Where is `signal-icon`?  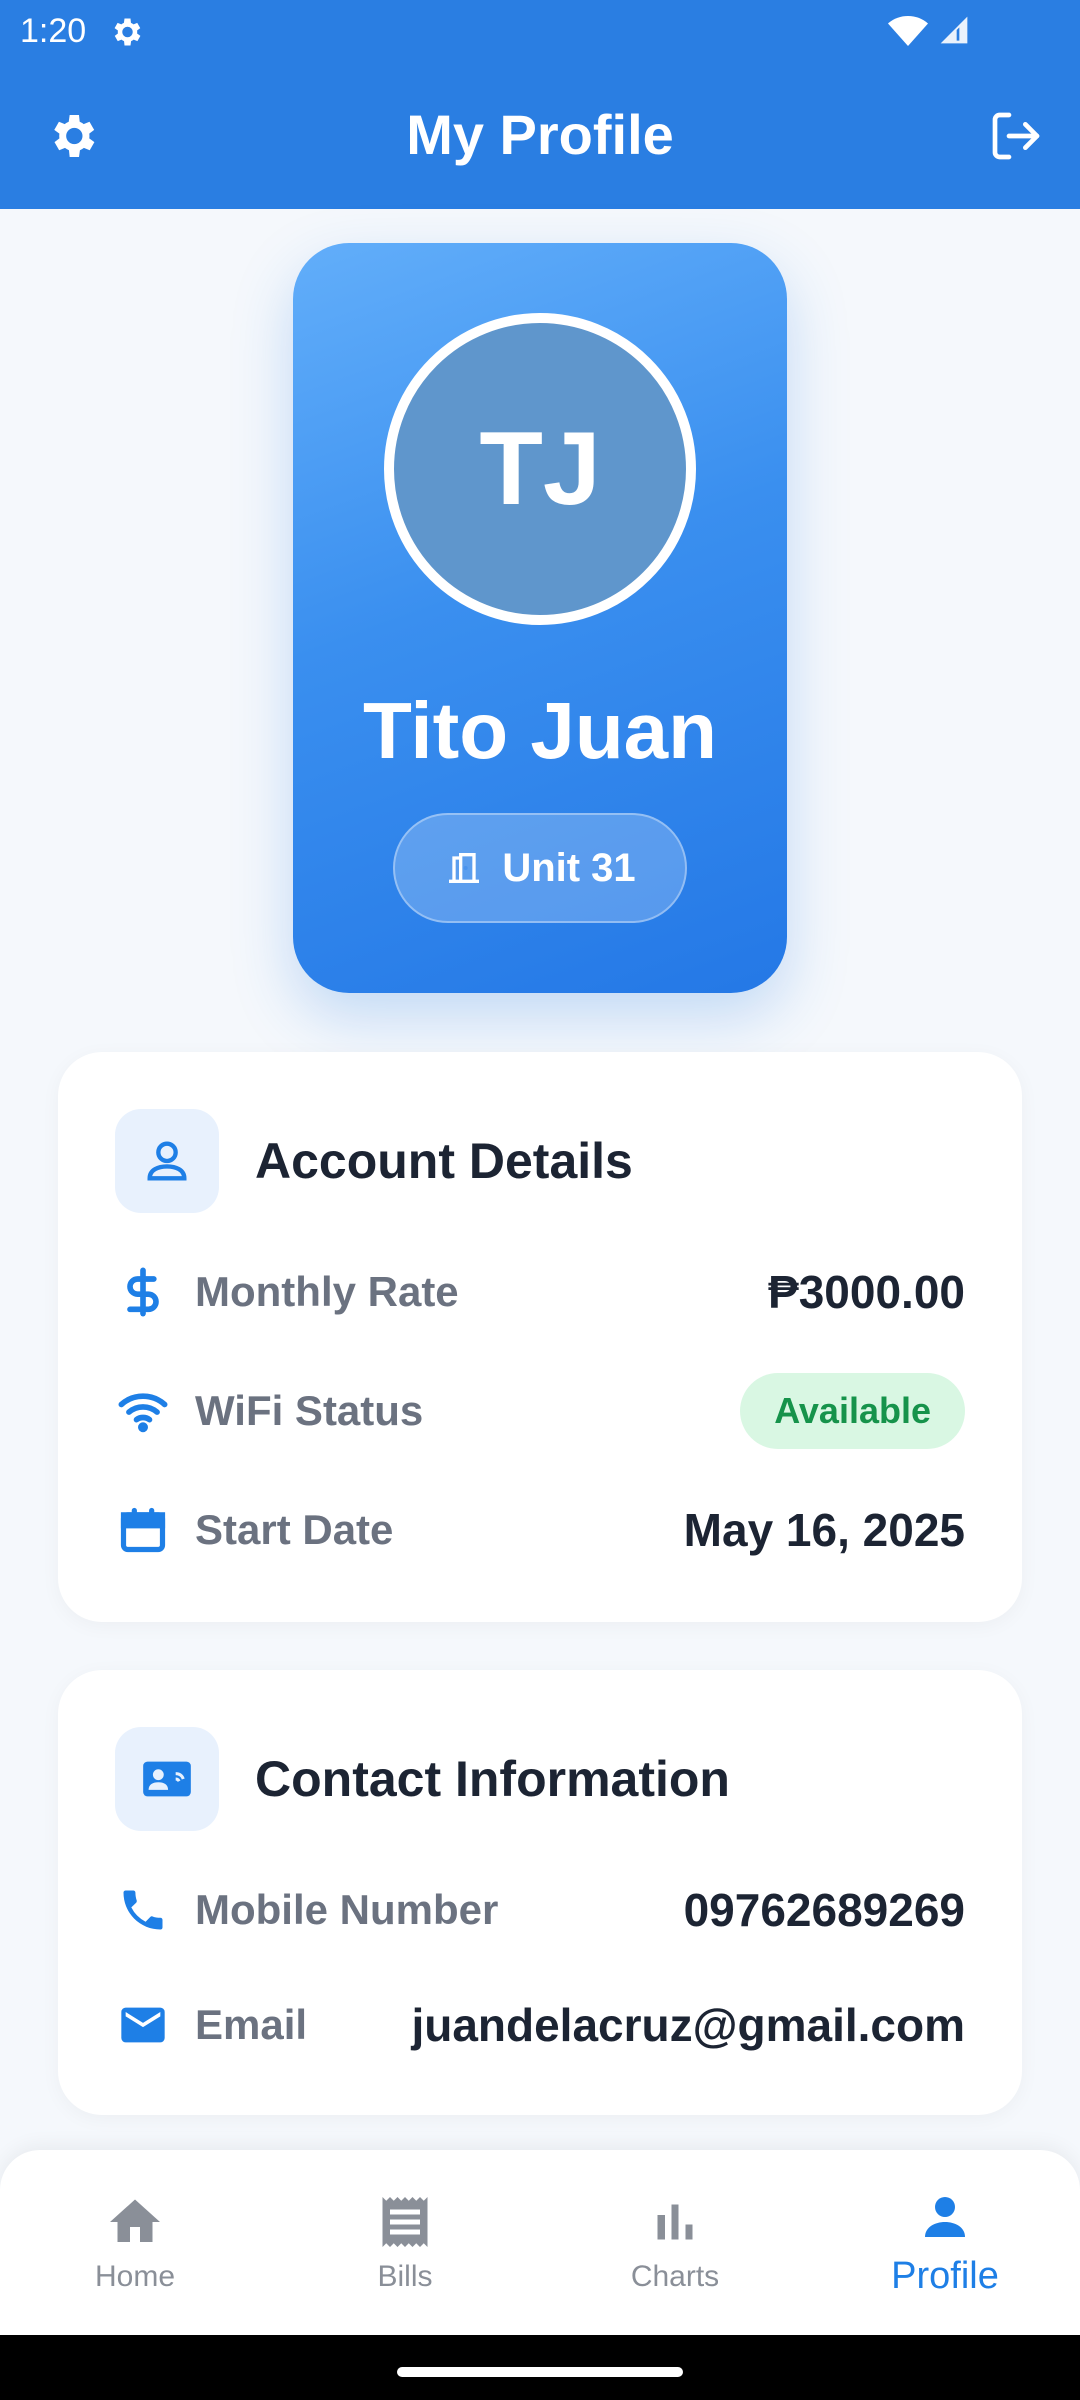
signal-icon is located at coordinates (954, 30).